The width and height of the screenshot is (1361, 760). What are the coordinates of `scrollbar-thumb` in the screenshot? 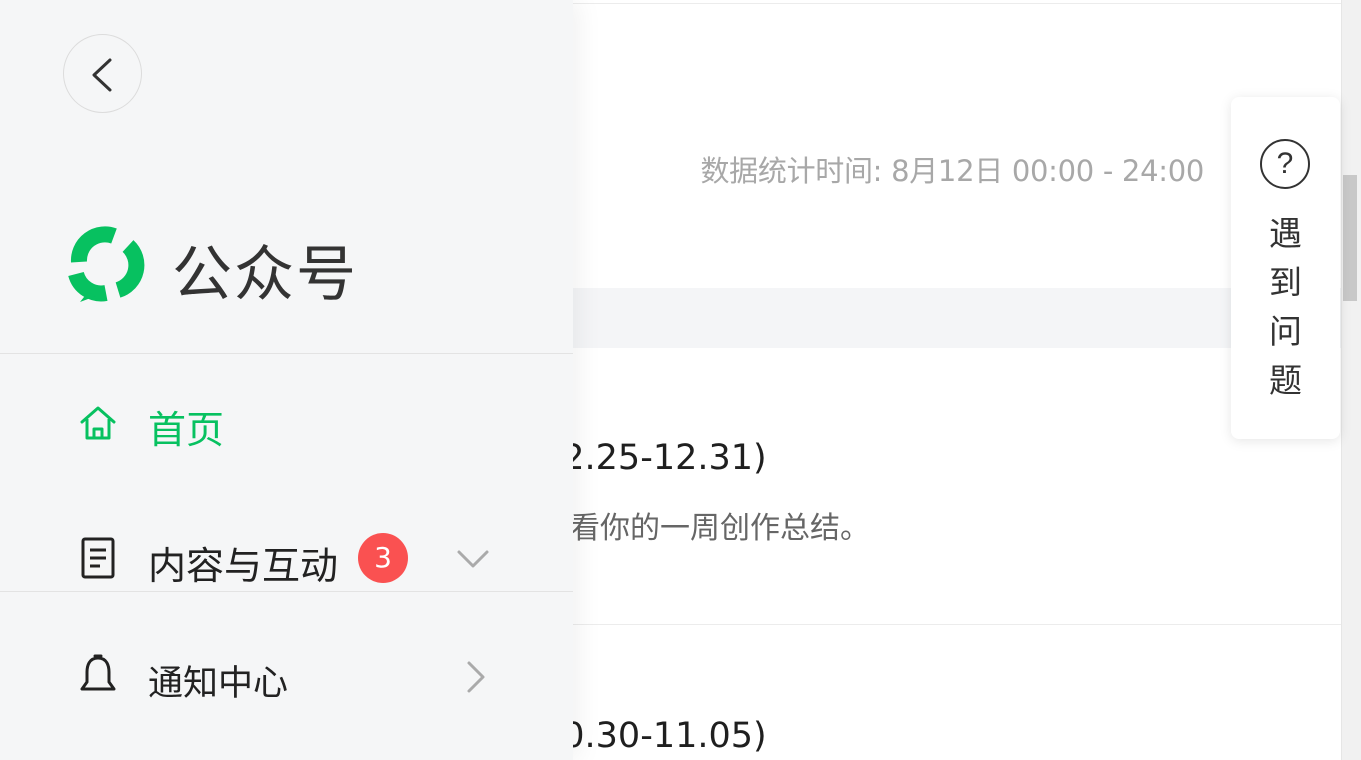 It's located at (1350, 238).